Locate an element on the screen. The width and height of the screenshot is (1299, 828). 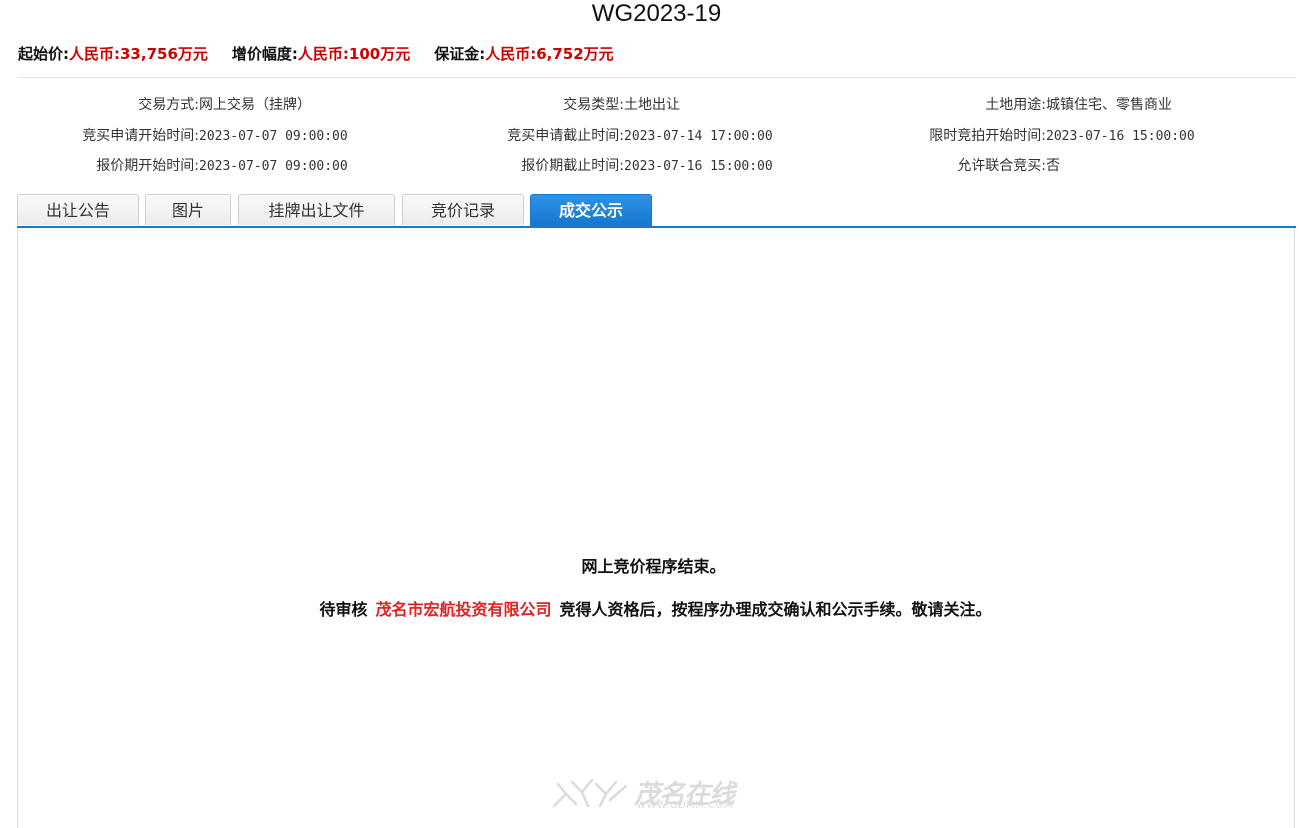
timed-bid-start: 限时竞拍开始时间: 2023-07-16 15:00:00 is located at coordinates (1062, 136).